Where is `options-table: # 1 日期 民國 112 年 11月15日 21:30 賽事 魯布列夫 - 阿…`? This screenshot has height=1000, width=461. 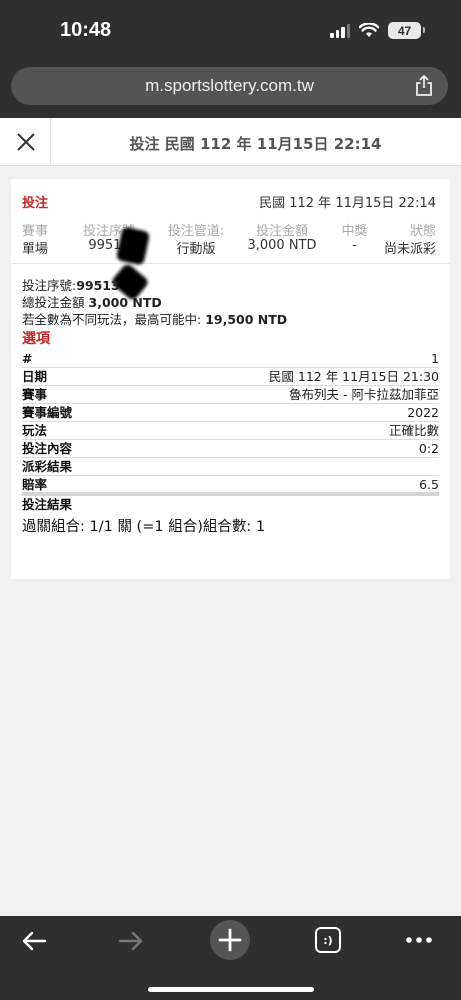 options-table: # 1 日期 民國 112 年 11月15日 21:30 賽事 魯布列夫 - 阿… is located at coordinates (230, 432).